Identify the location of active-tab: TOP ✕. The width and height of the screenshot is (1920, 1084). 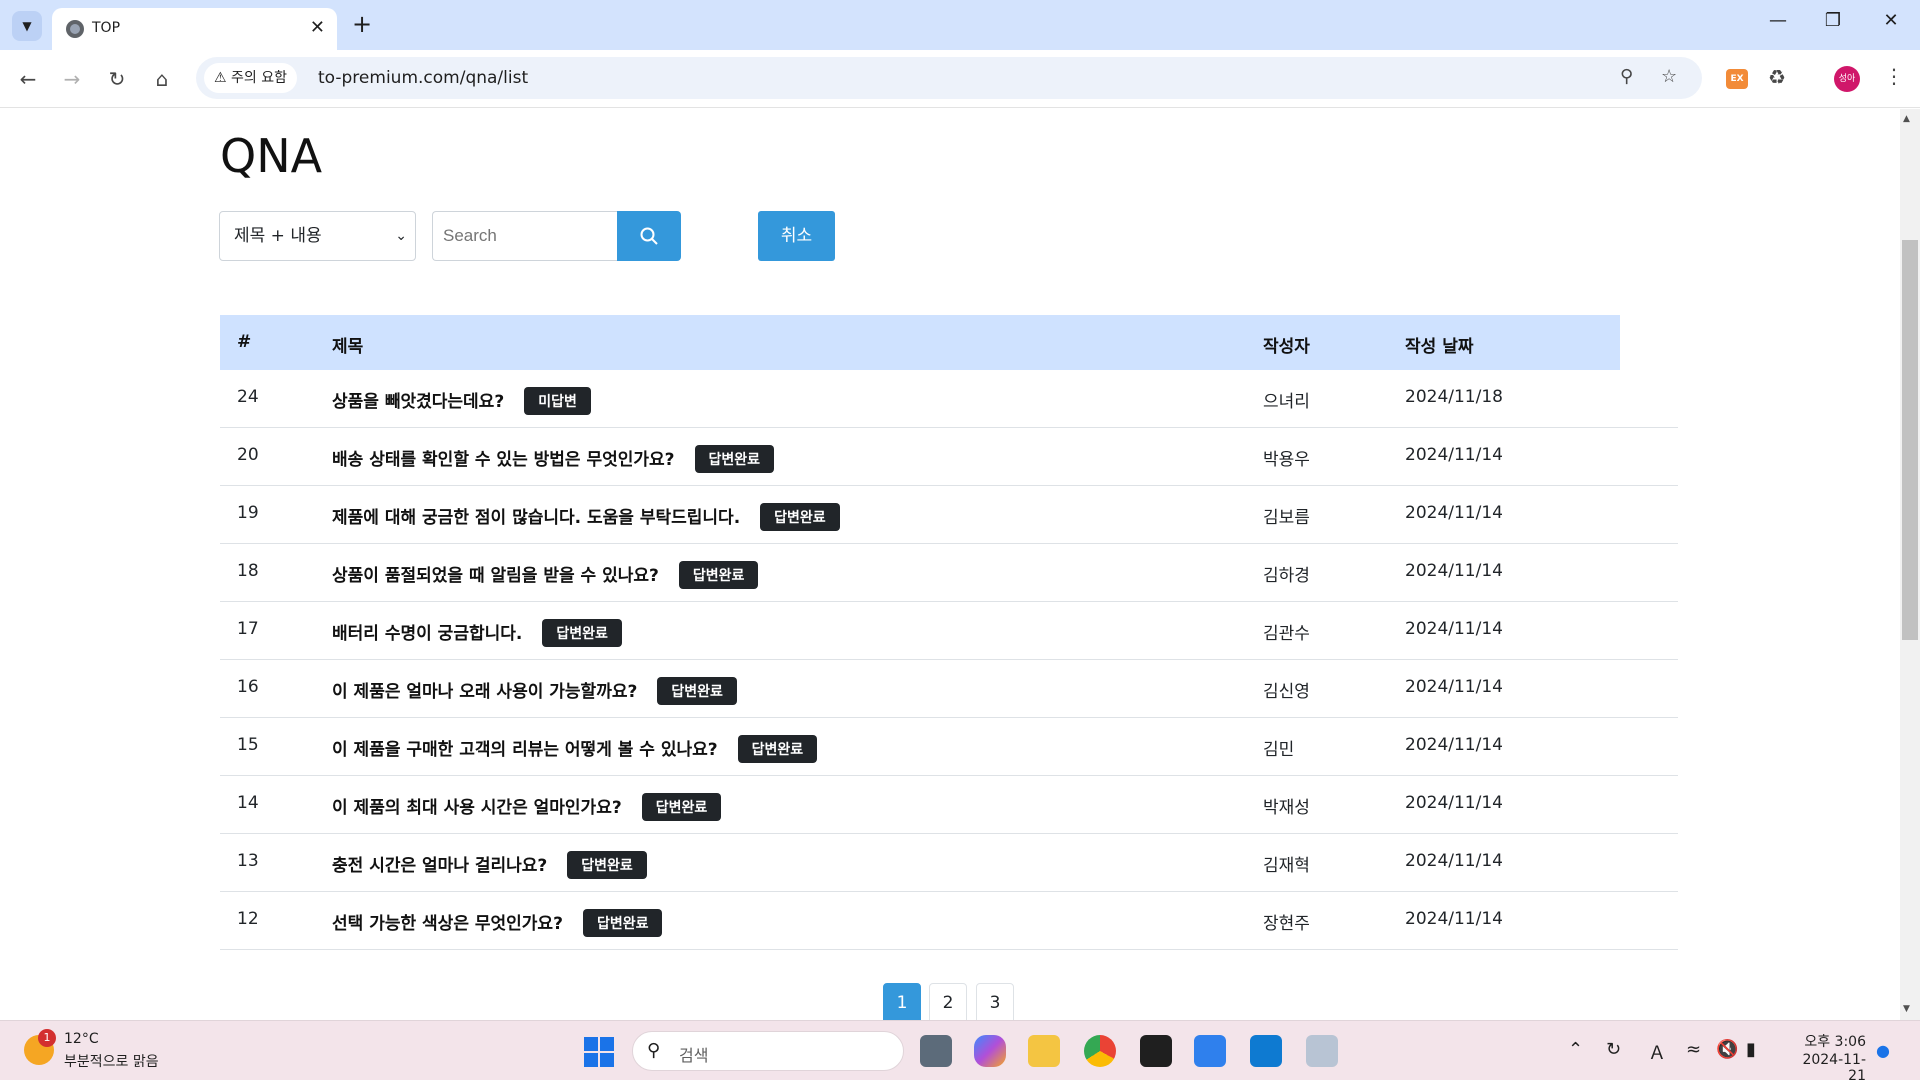
(194, 29).